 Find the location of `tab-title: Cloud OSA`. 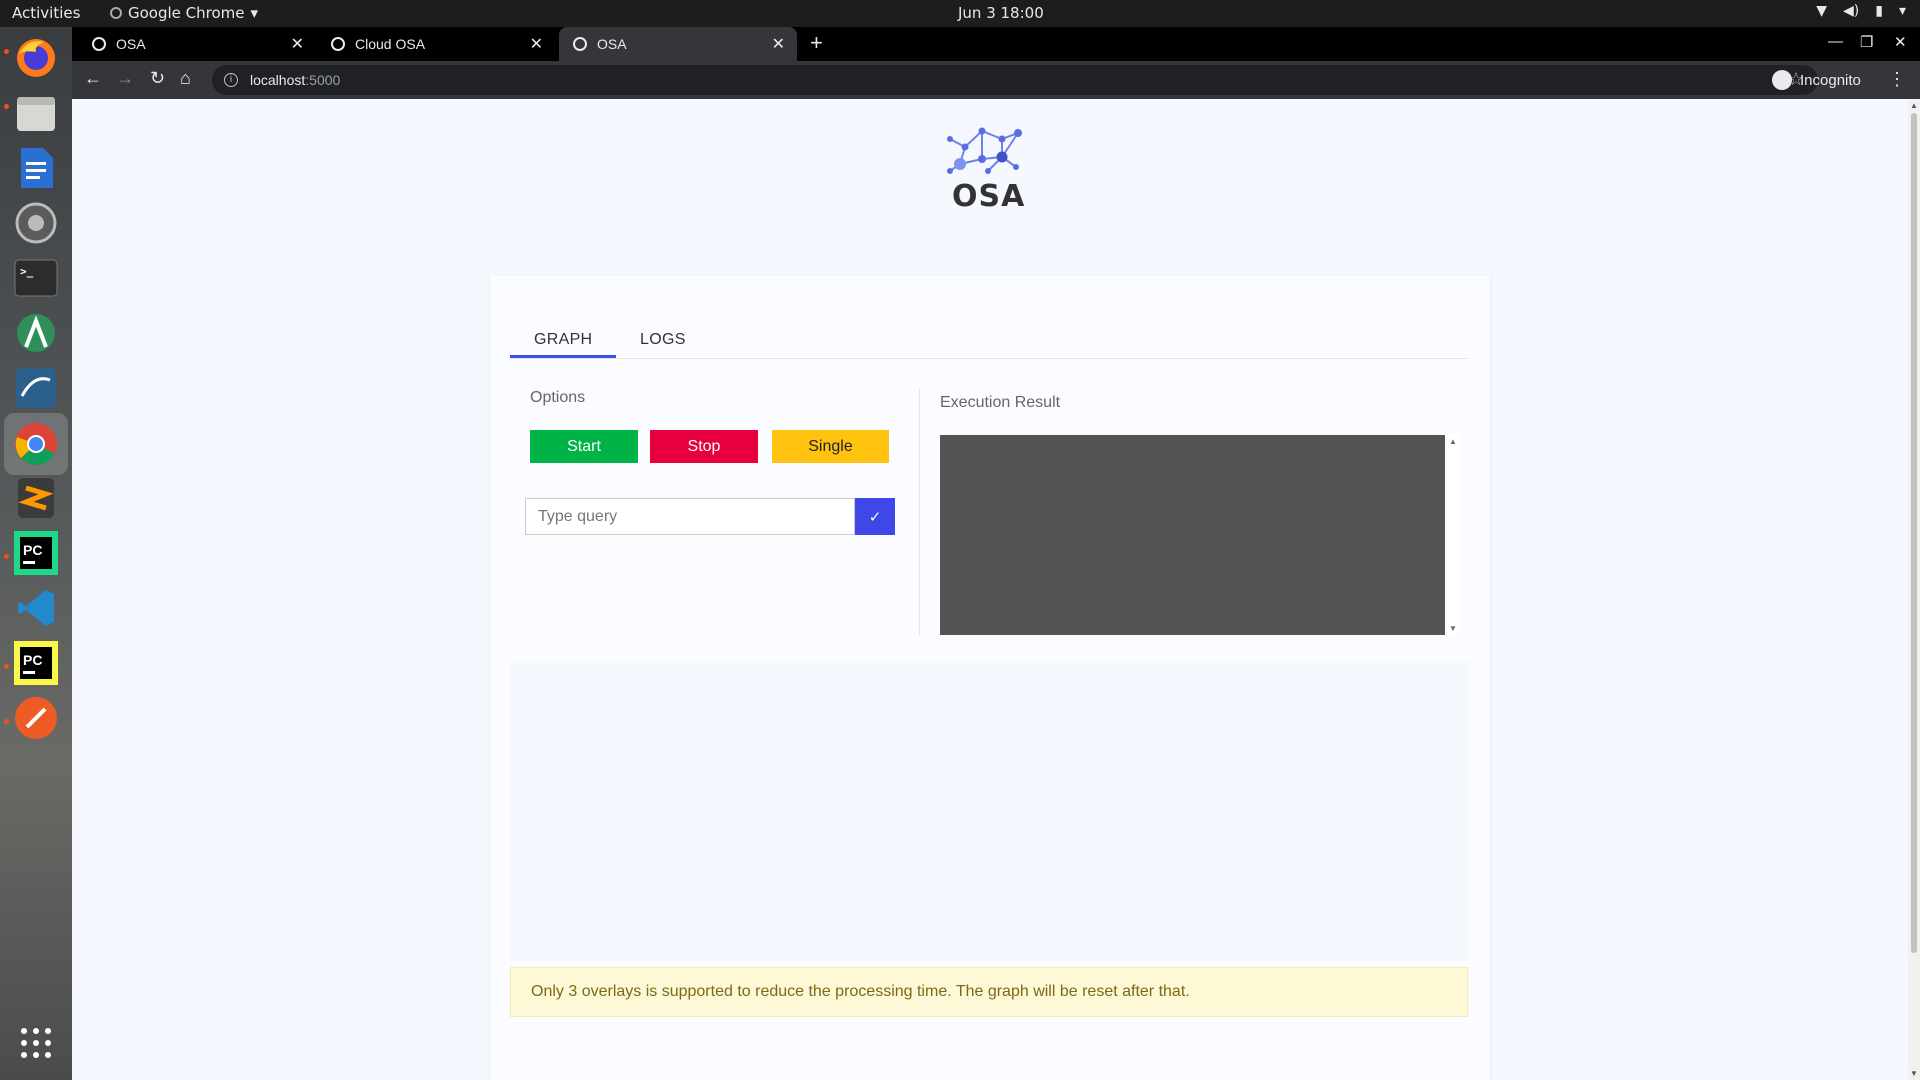

tab-title: Cloud OSA is located at coordinates (390, 44).